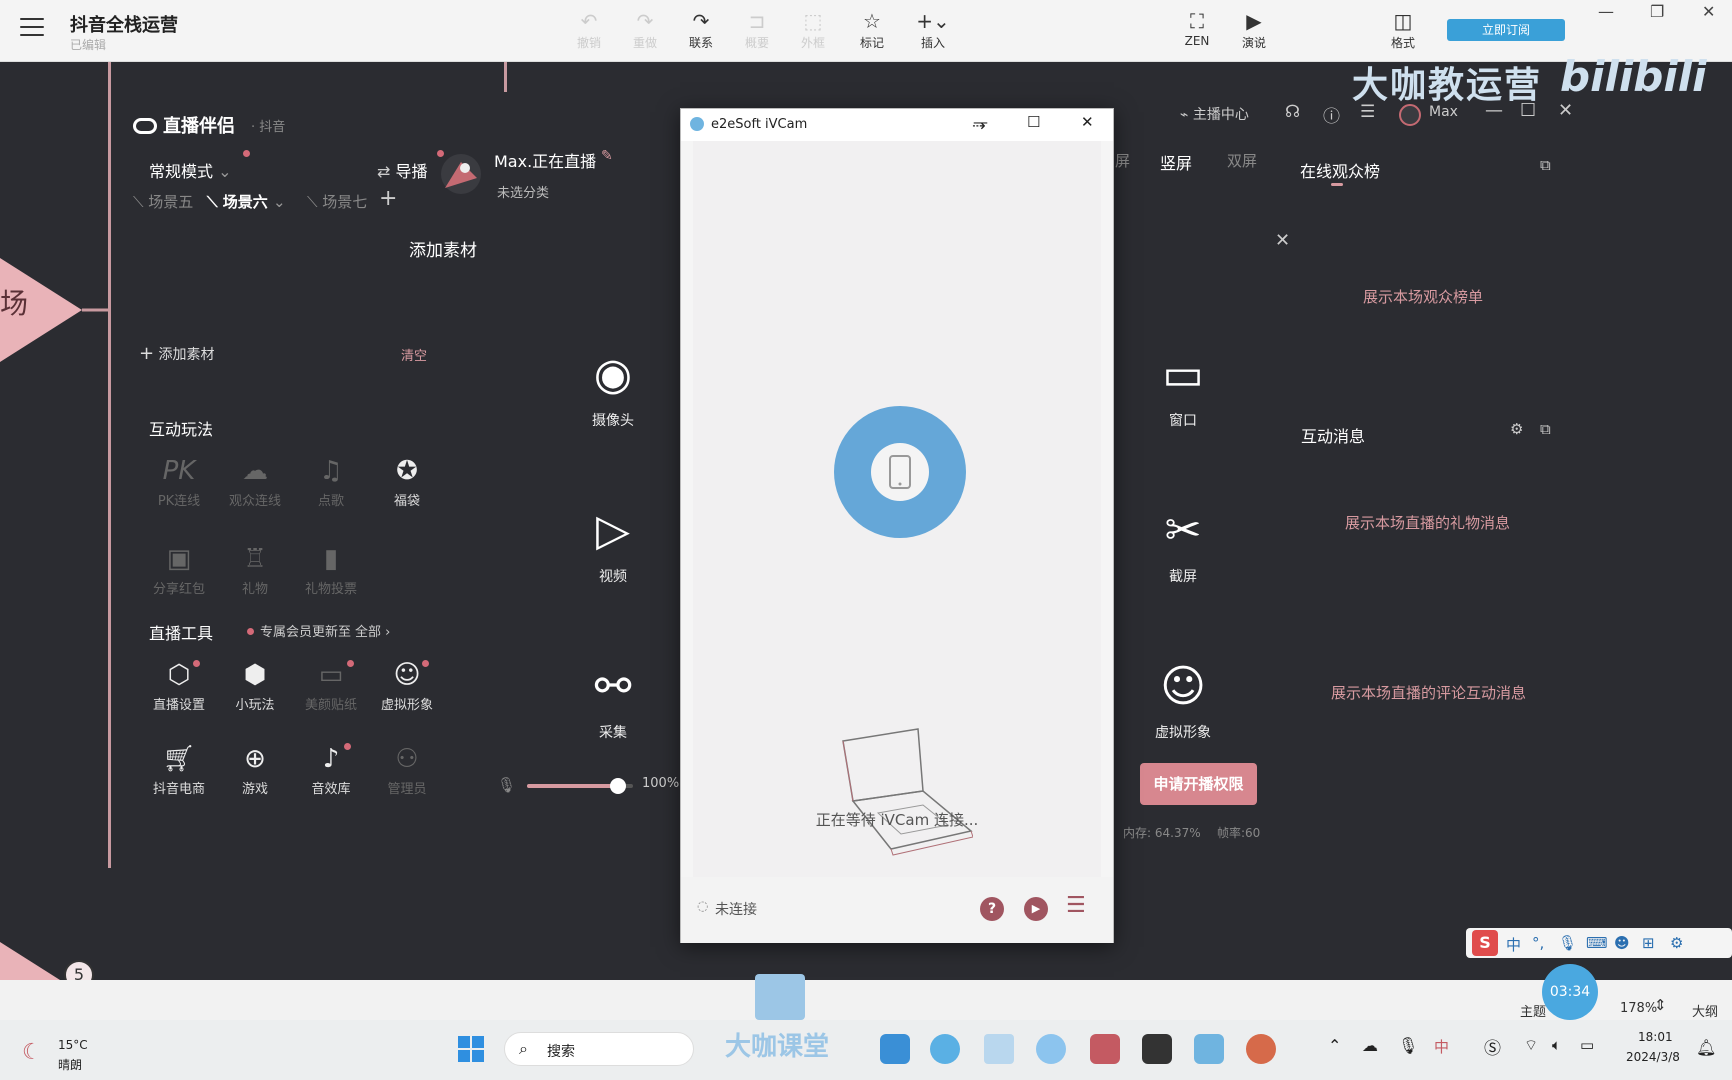  I want to click on scene-tab-active: ⟍ 场景六 ⌄, so click(246, 201).